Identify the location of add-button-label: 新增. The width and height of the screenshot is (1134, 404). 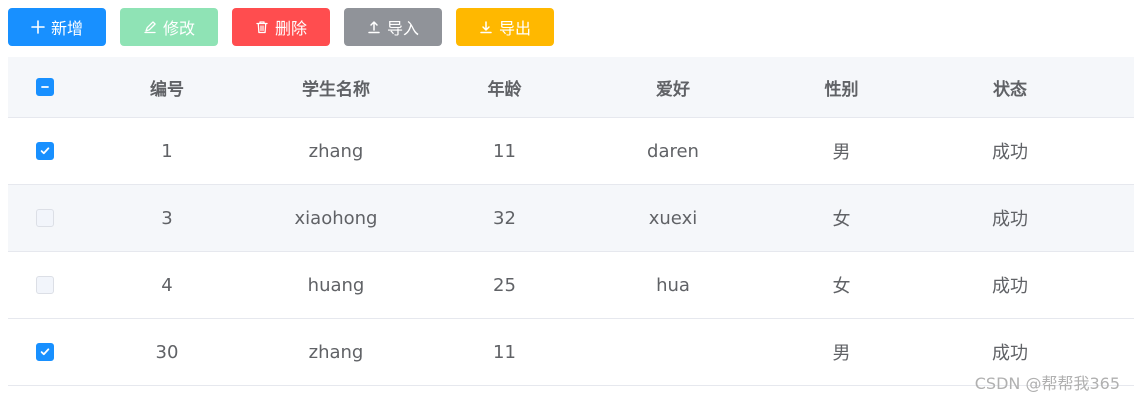
(66, 28).